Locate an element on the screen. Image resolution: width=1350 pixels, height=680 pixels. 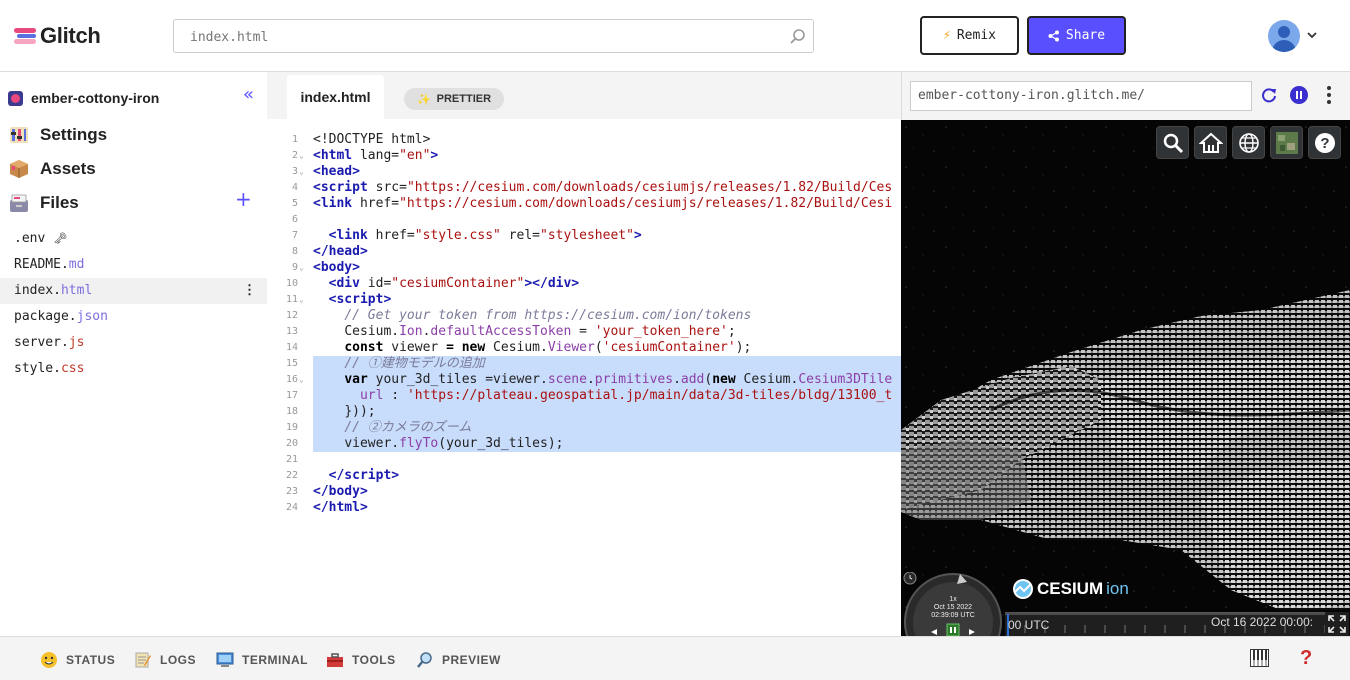
timeline-start-label: 00 UTC is located at coordinates (1029, 625).